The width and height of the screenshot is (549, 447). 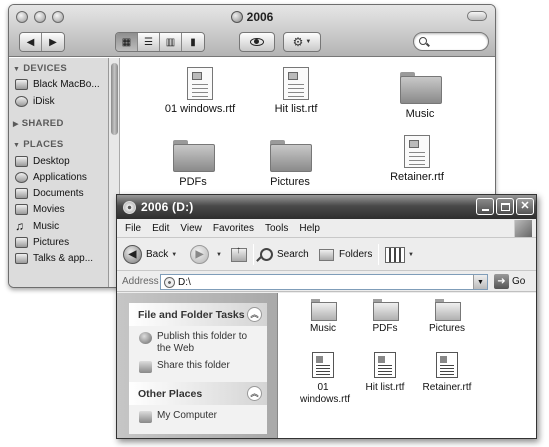 What do you see at coordinates (21, 101) in the screenshot?
I see `idisk-icon` at bounding box center [21, 101].